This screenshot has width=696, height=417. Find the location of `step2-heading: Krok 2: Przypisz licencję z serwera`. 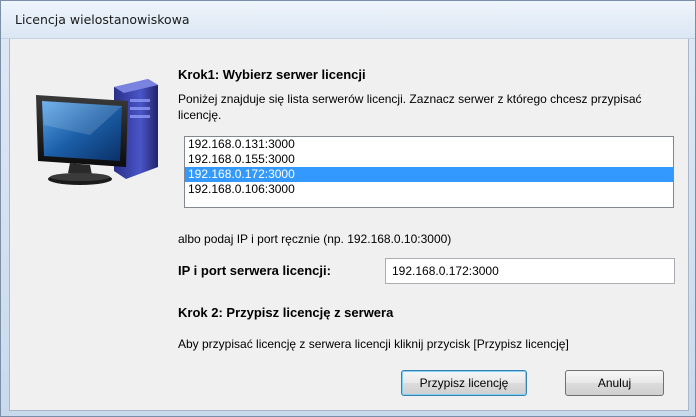

step2-heading: Krok 2: Przypisz licencję z serwera is located at coordinates (286, 312).